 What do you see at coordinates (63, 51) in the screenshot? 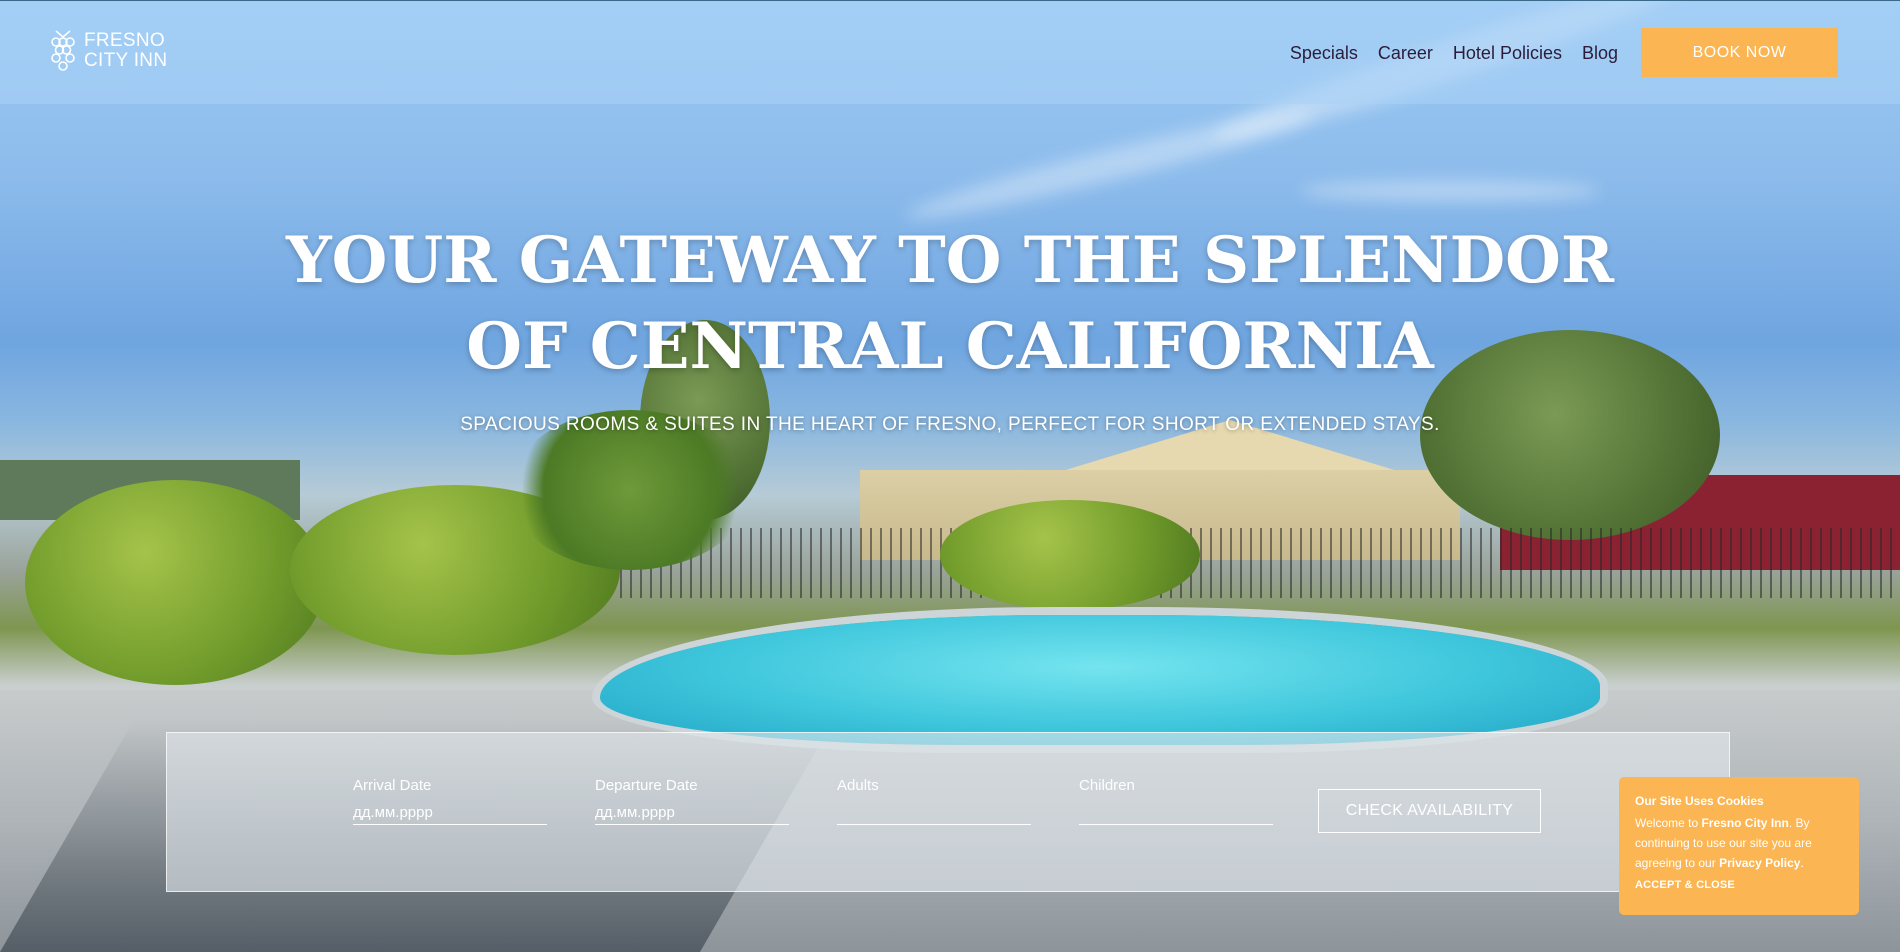
I see `grape-cluster-icon` at bounding box center [63, 51].